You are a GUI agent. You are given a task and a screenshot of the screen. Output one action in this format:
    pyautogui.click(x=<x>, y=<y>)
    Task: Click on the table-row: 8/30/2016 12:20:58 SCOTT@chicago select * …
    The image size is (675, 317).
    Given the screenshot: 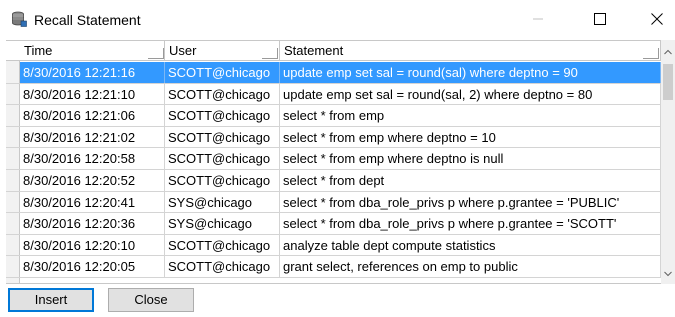 What is the action you would take?
    pyautogui.click(x=340, y=159)
    